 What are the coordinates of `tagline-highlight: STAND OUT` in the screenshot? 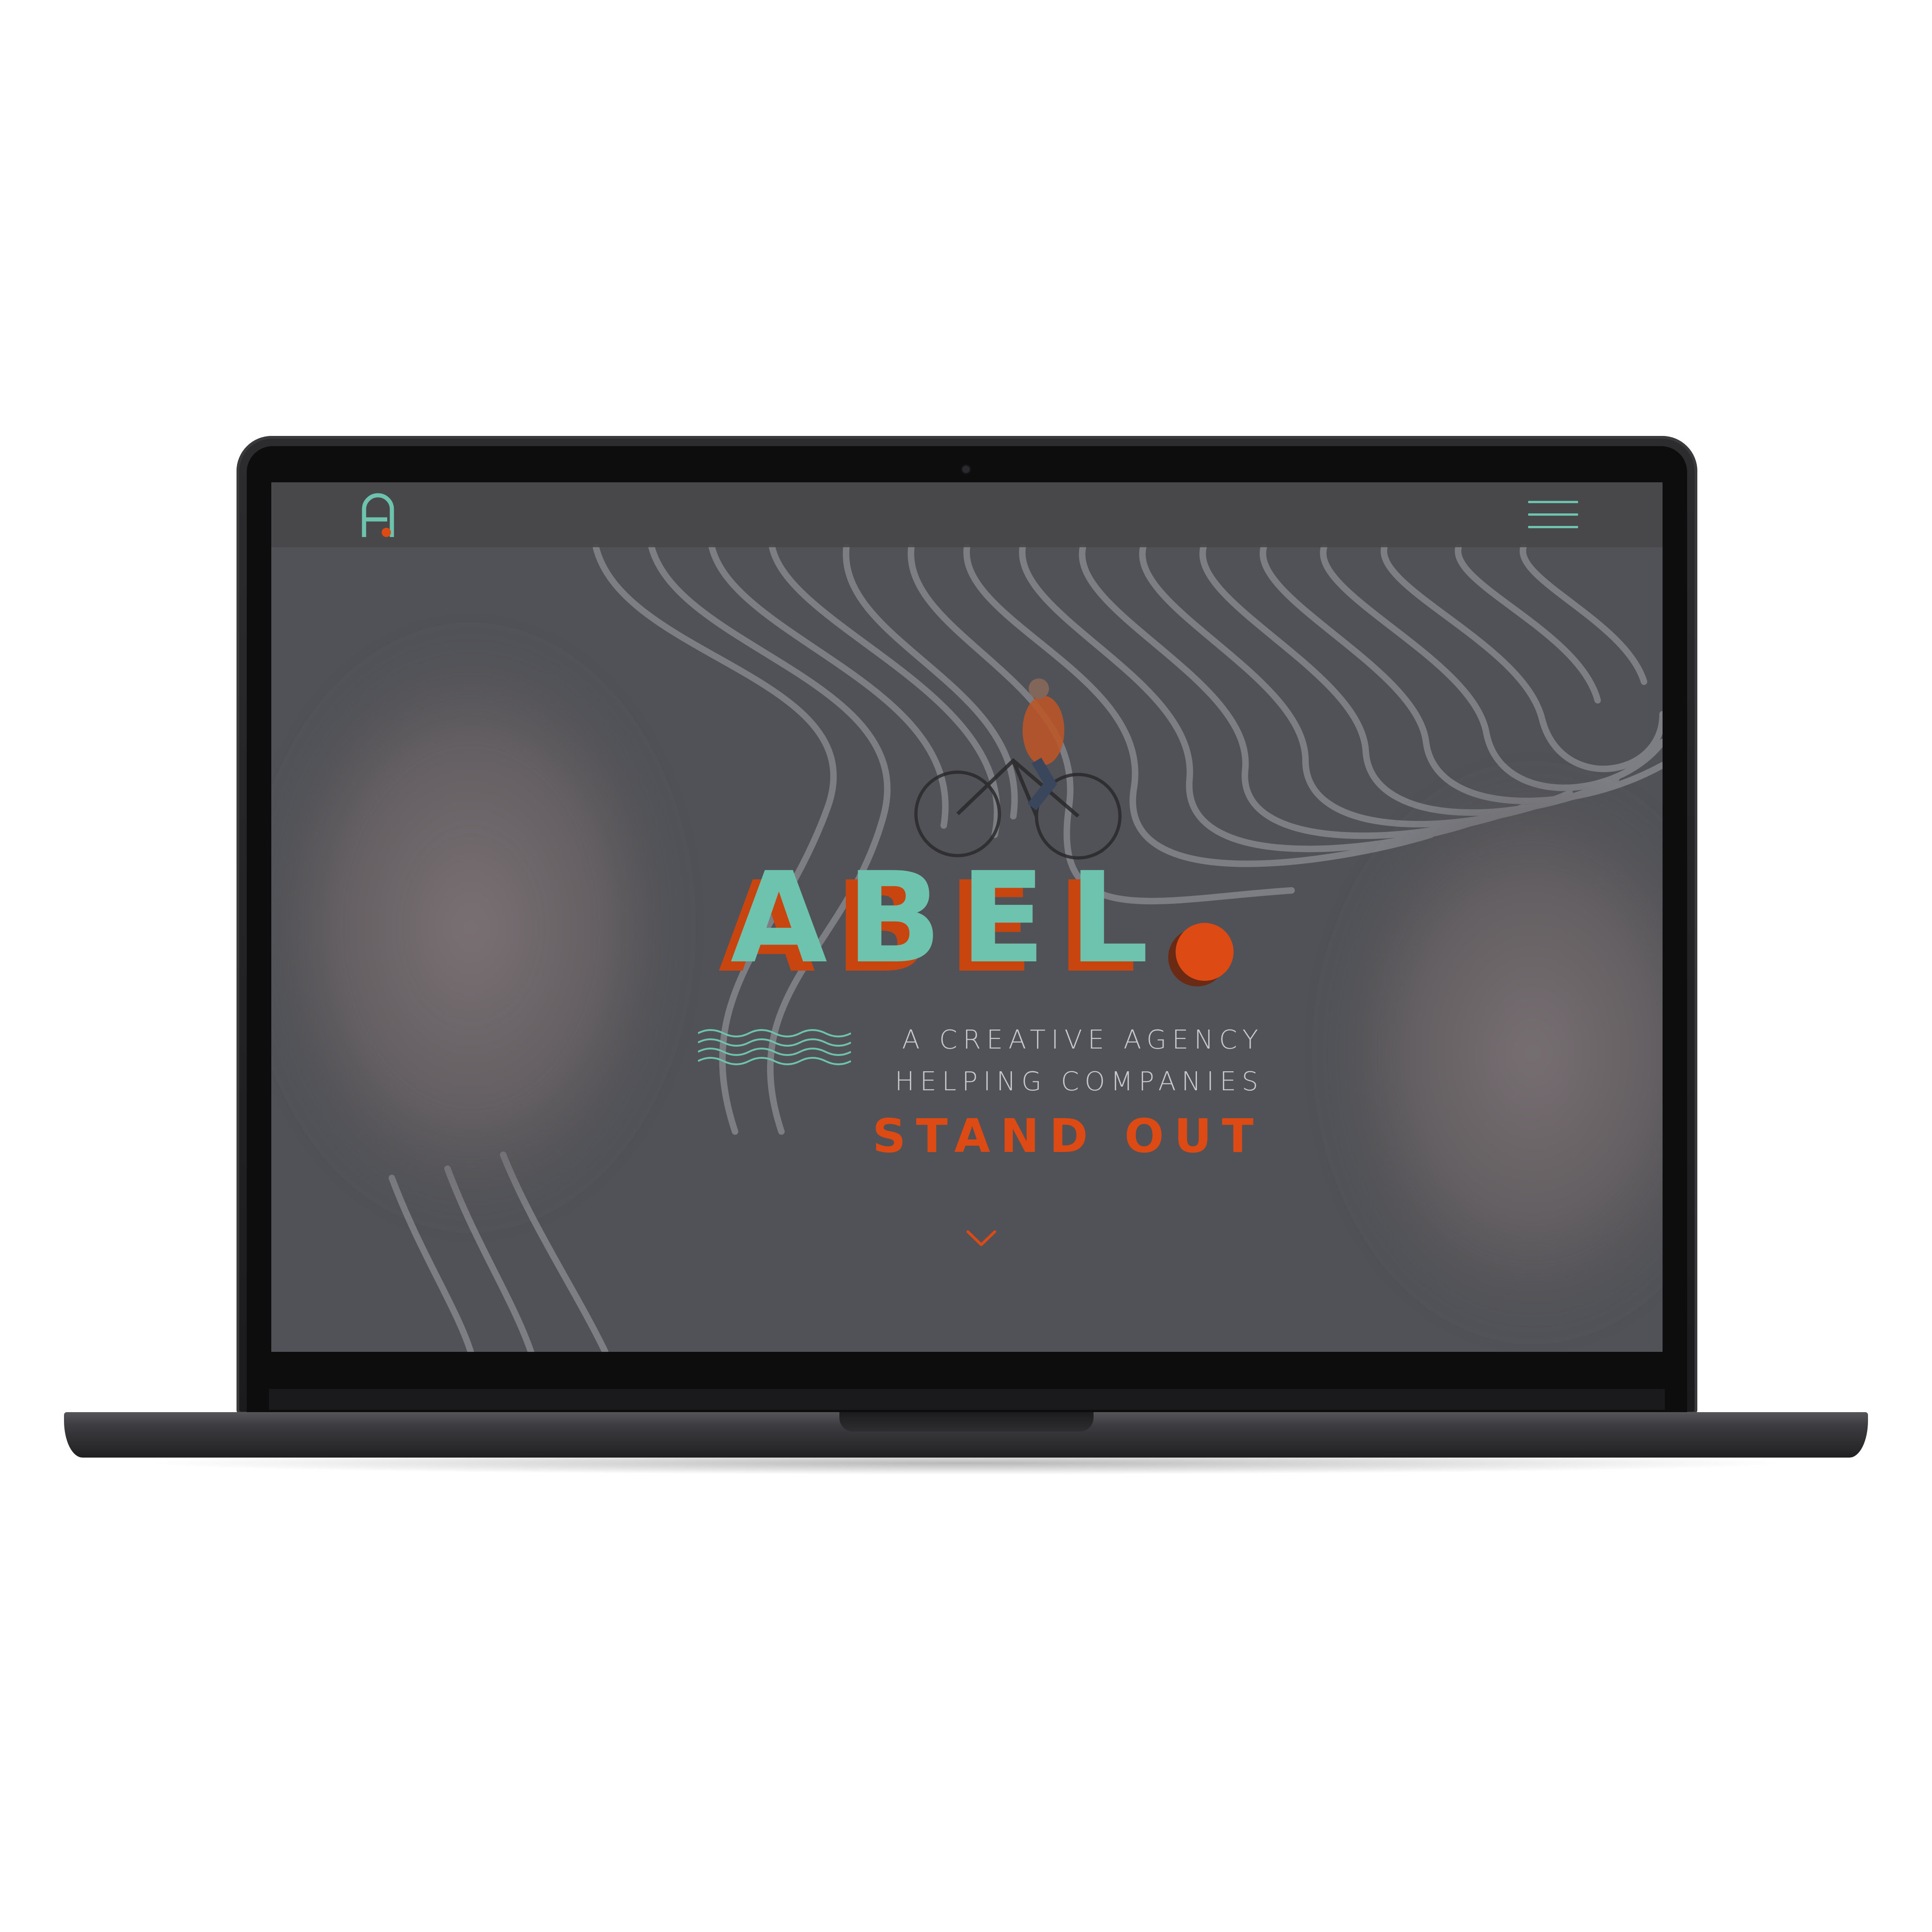 It's located at (1068, 1136).